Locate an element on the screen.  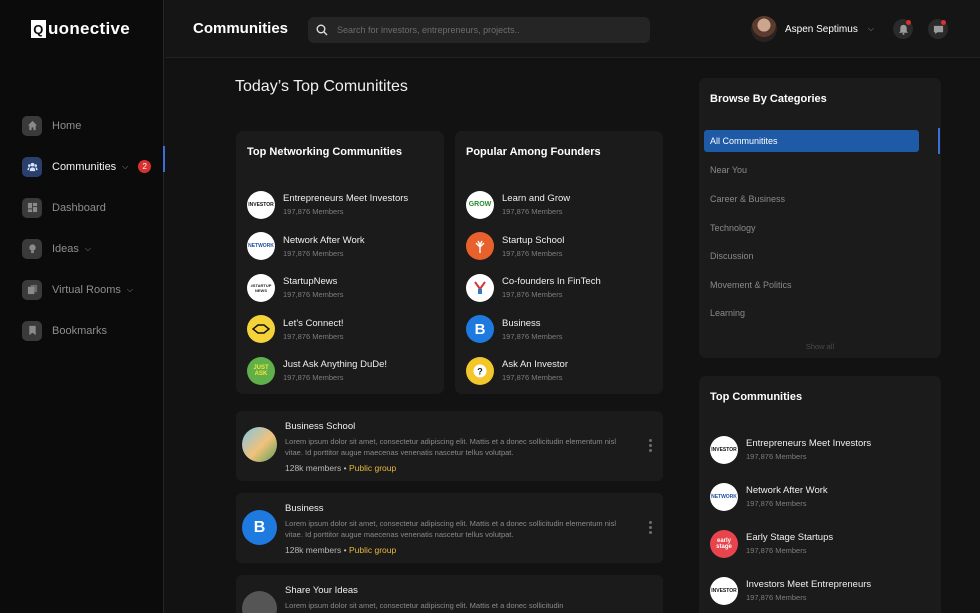
group-members: 128k members is located at coordinates (313, 468).